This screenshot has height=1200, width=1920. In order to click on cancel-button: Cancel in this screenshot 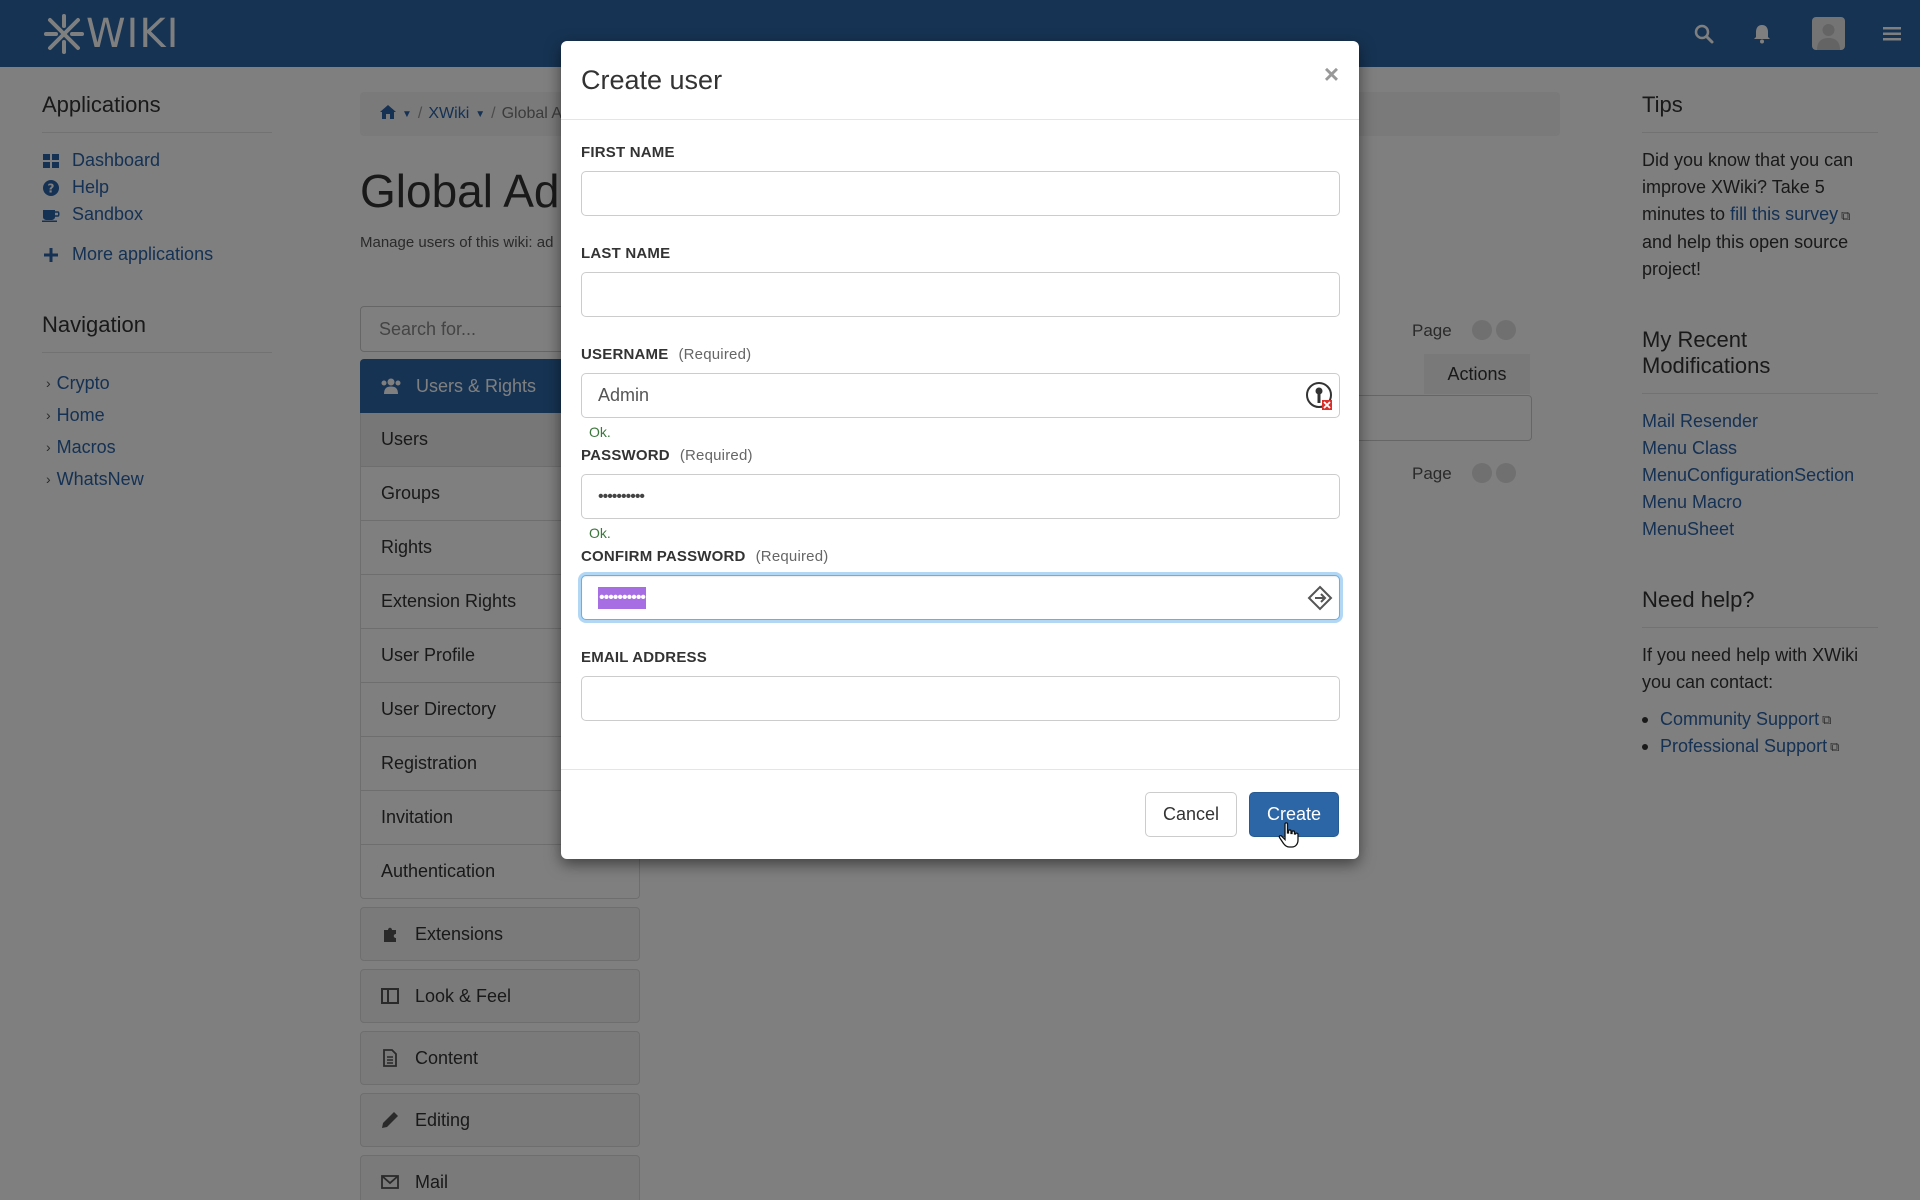, I will do `click(1191, 814)`.